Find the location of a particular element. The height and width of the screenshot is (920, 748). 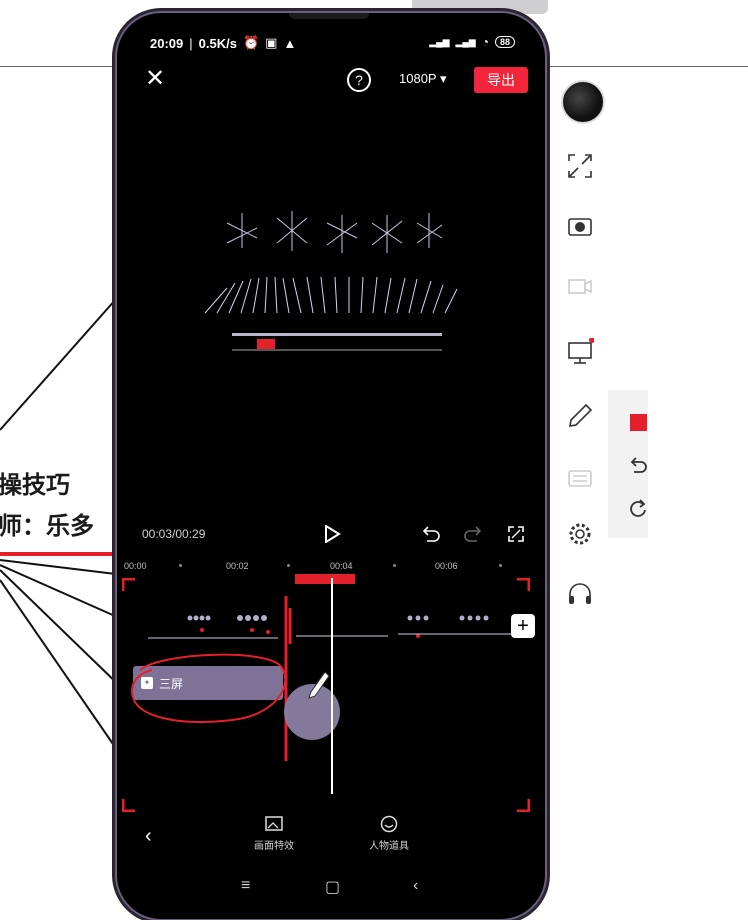

character-props-tool: 人物道具 is located at coordinates (389, 833).